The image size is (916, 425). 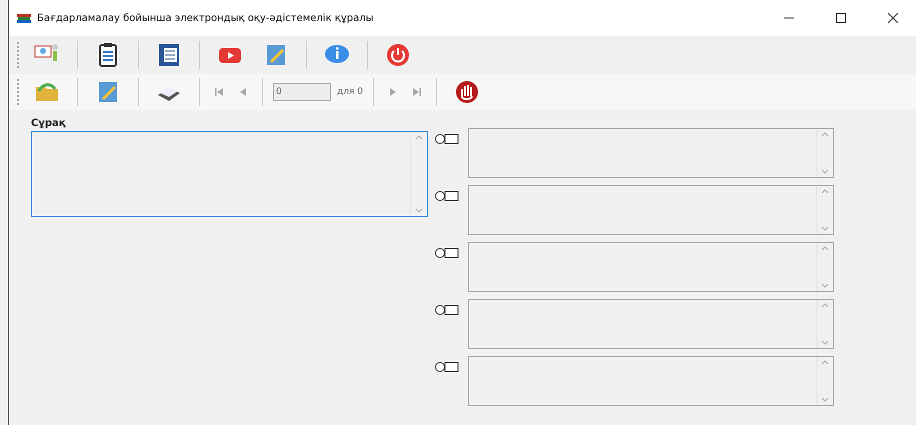 What do you see at coordinates (206, 18) in the screenshot?
I see `window-title: Бағдарламалау бойынша электрондық оқу-әдістемелік құралы` at bounding box center [206, 18].